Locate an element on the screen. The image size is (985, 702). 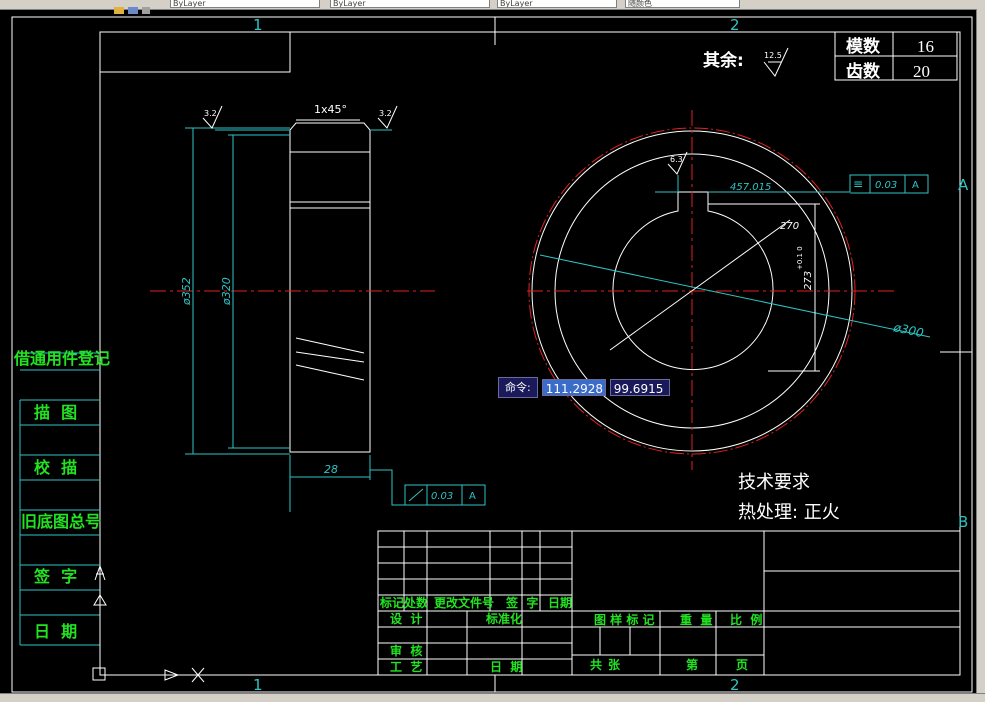
tech-req-heat: 热处理: 正火 is located at coordinates (789, 512).